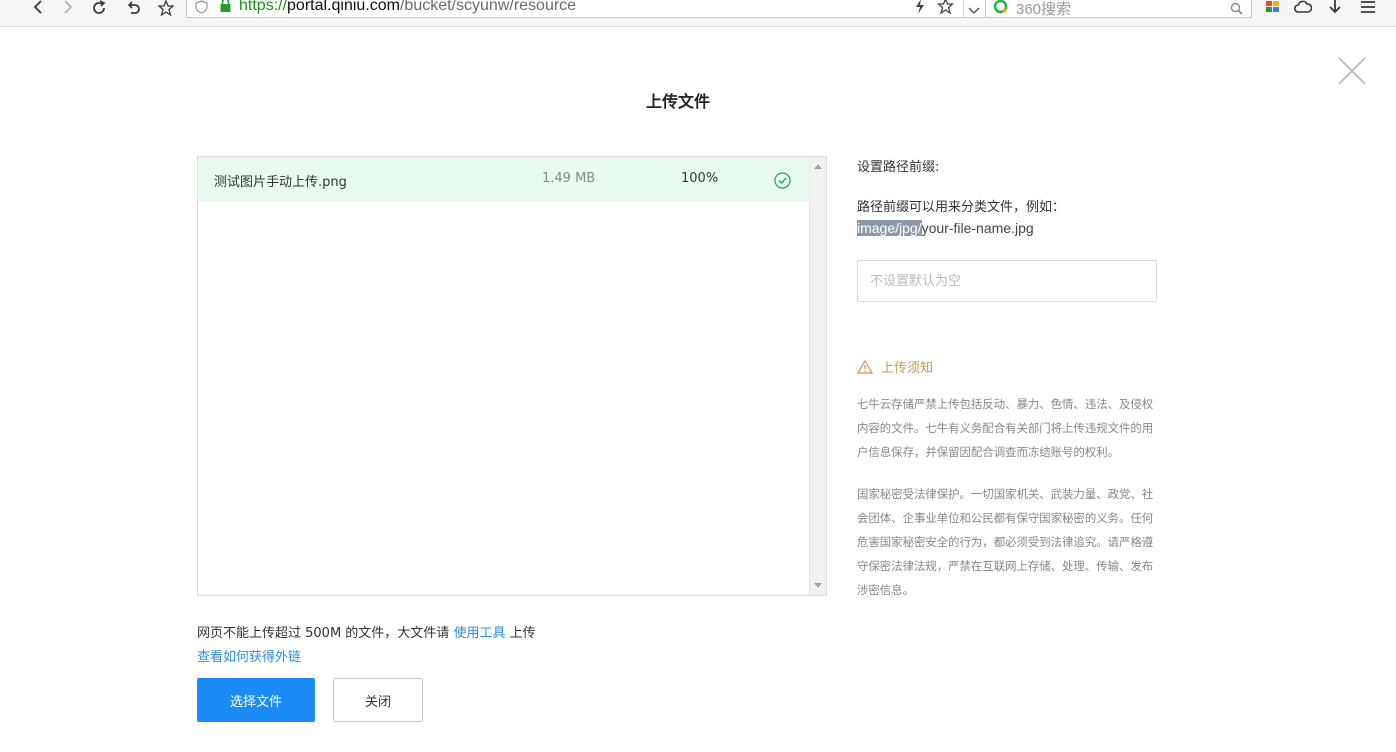  What do you see at coordinates (1352, 71) in the screenshot?
I see `close-icon` at bounding box center [1352, 71].